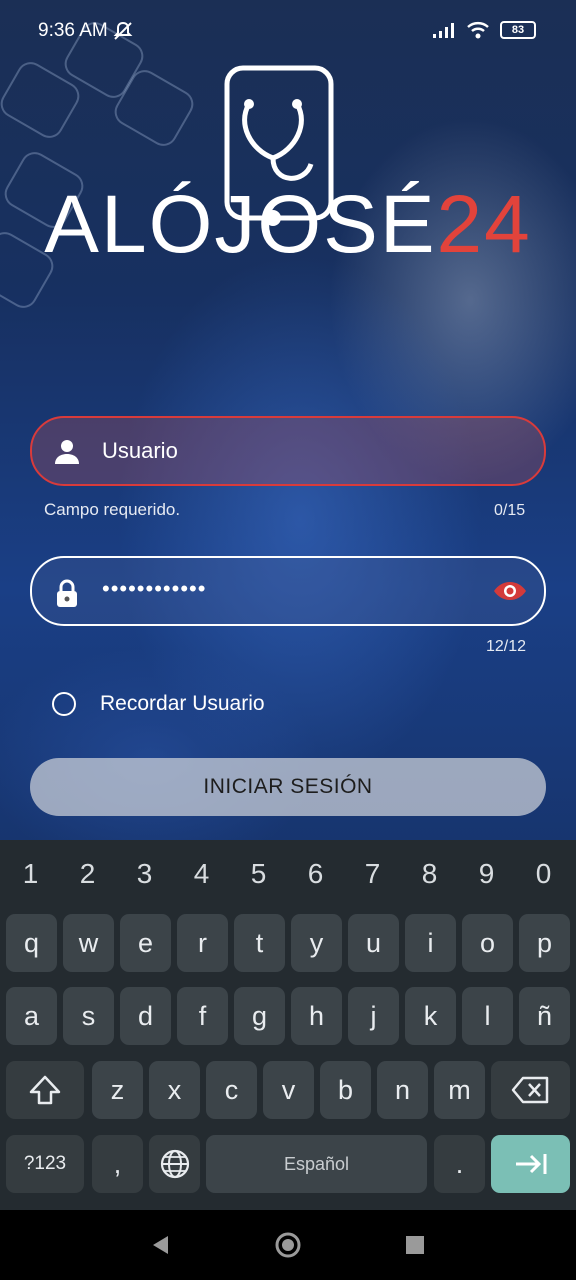 The height and width of the screenshot is (1280, 576). I want to click on globe-icon, so click(174, 1164).